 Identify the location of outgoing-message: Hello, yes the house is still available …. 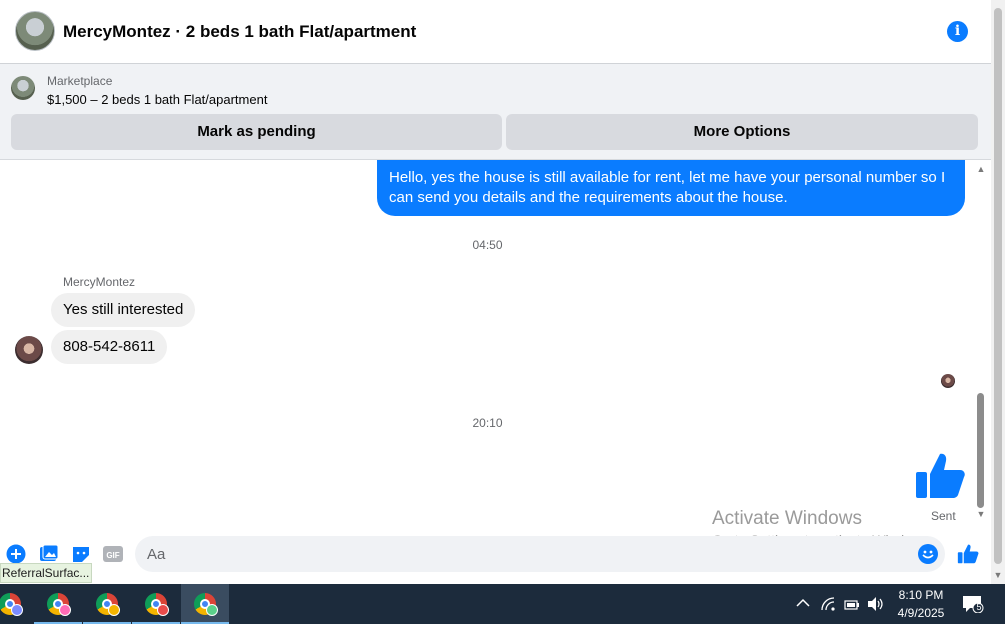
(671, 188).